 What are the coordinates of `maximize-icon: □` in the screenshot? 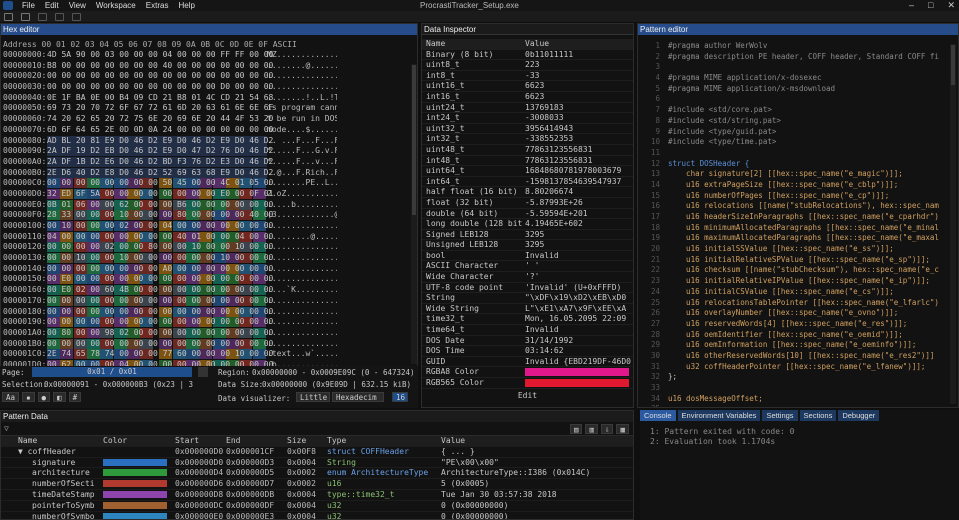 It's located at (930, 5).